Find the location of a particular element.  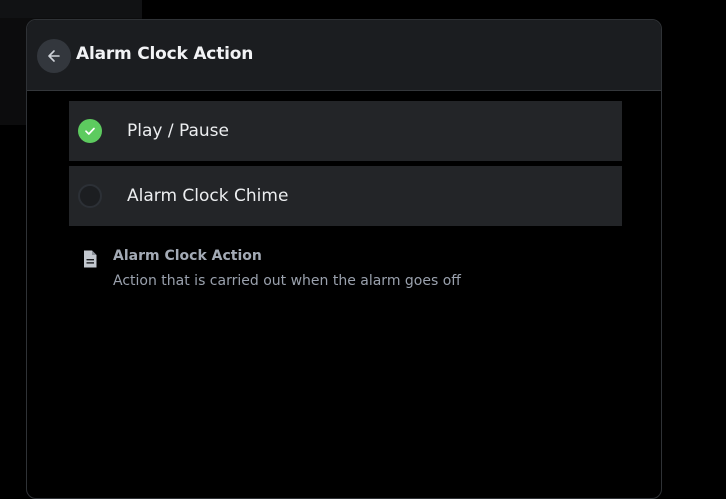

dialog-header: Alarm Clock Action is located at coordinates (344, 55).